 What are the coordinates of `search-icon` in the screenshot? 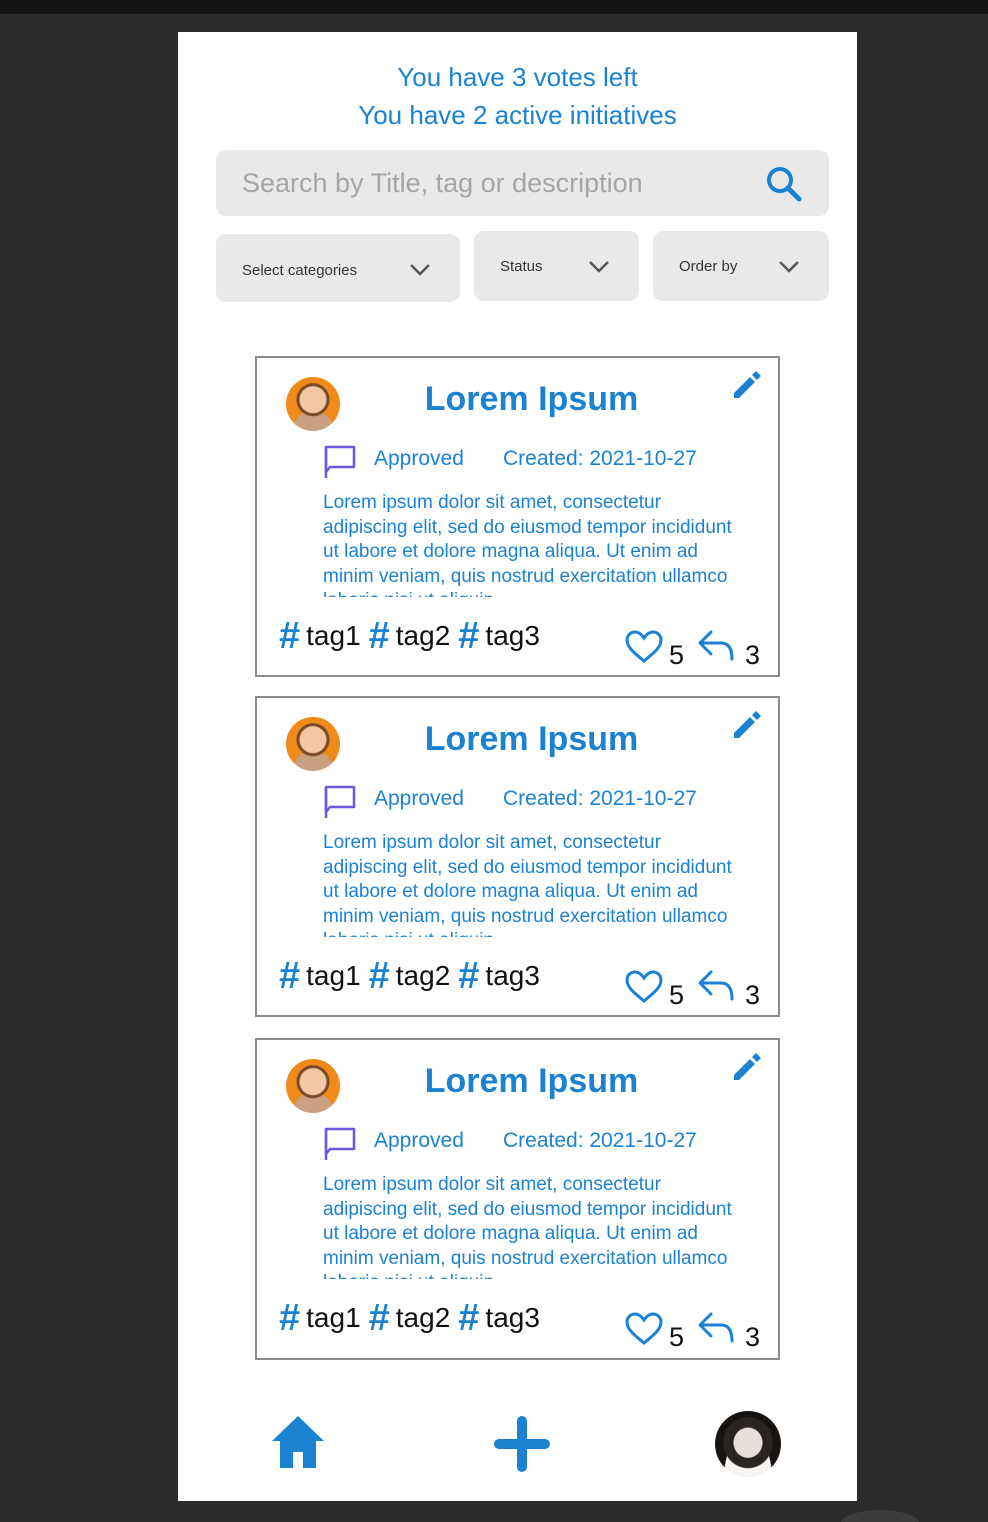 It's located at (784, 184).